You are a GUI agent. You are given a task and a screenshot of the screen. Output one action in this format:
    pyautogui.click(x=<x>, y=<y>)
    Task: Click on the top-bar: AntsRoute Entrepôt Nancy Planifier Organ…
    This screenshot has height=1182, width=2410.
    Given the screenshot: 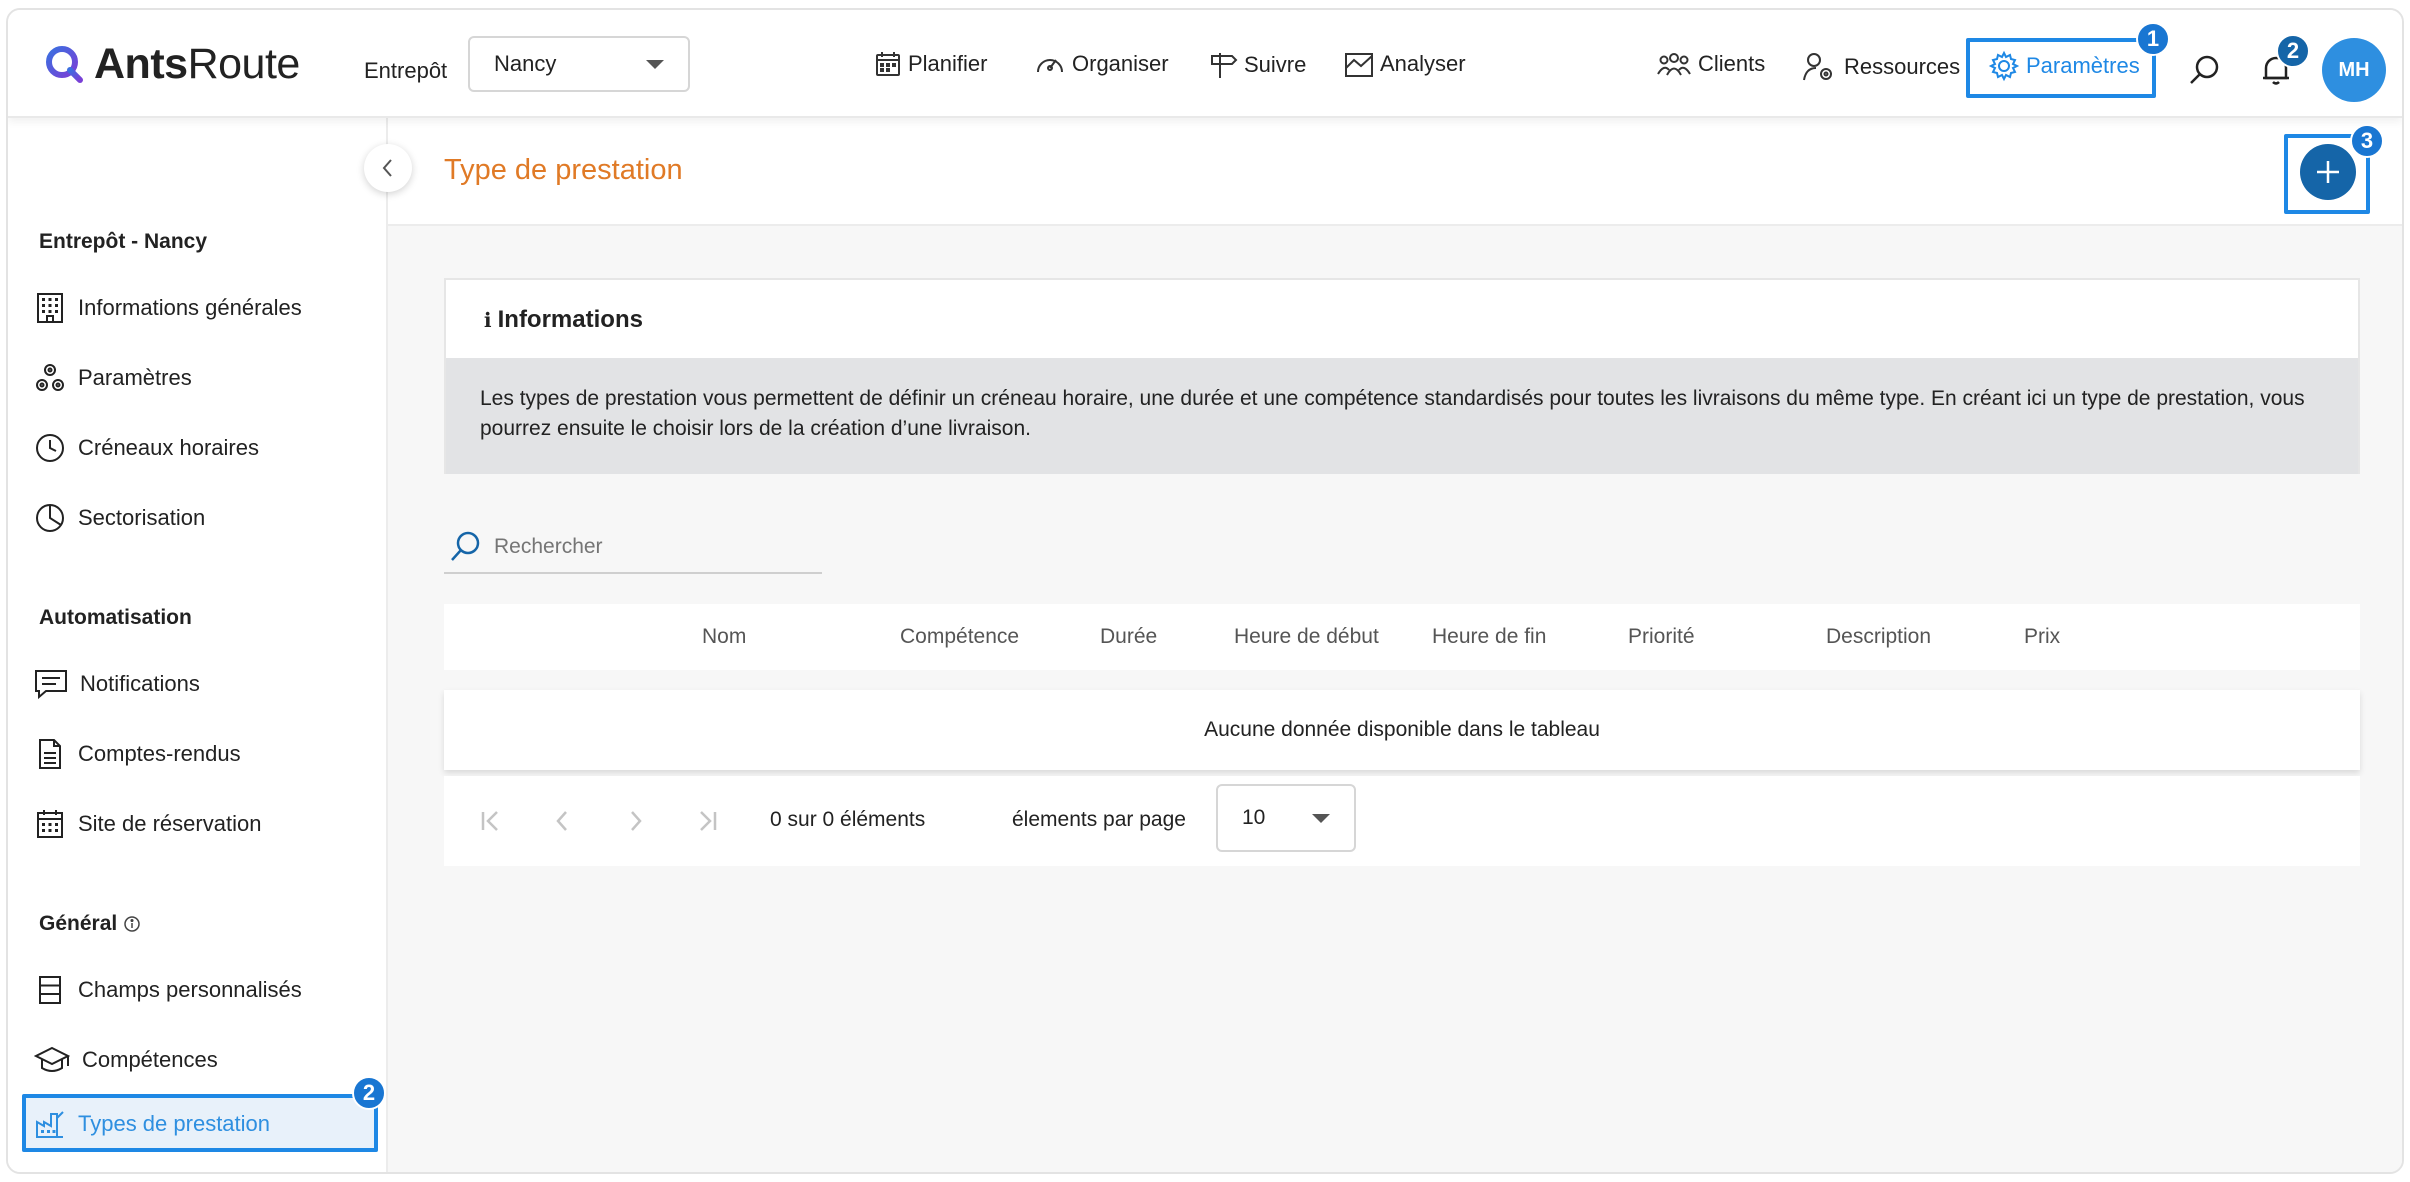 What is the action you would take?
    pyautogui.click(x=1205, y=64)
    